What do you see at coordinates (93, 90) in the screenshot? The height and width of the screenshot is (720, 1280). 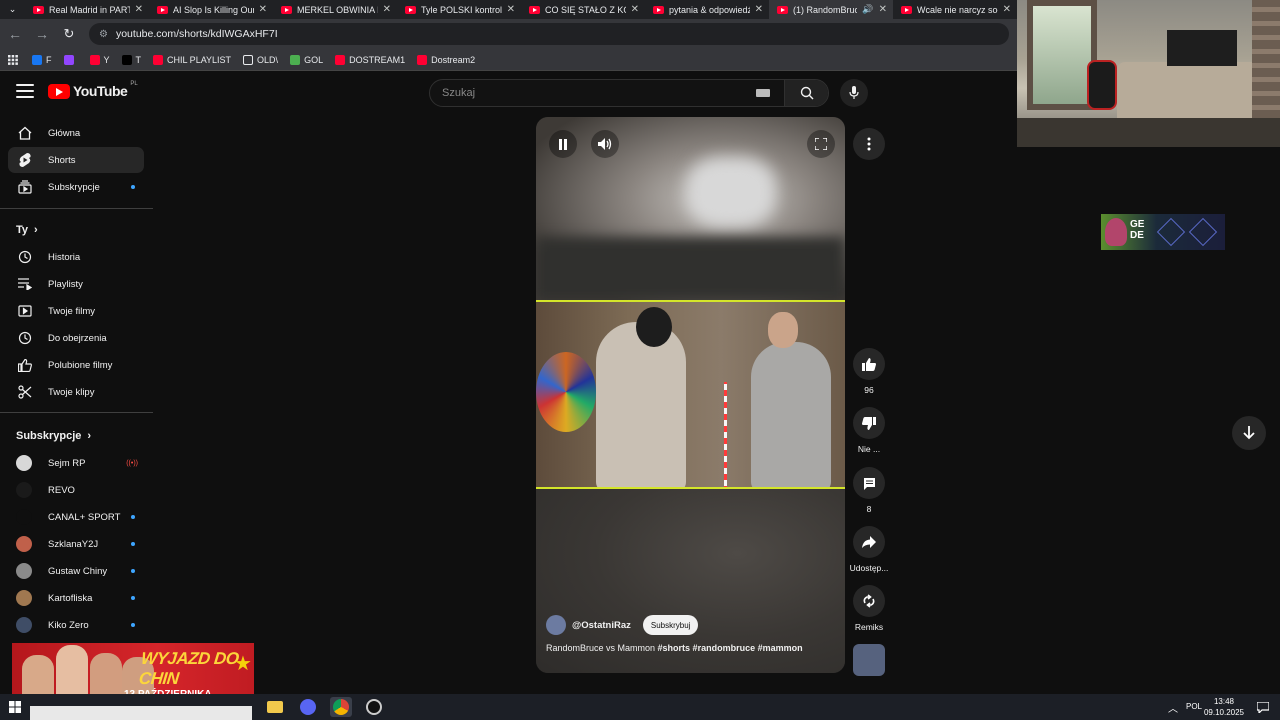 I see `youtube-logo: YouTube PL` at bounding box center [93, 90].